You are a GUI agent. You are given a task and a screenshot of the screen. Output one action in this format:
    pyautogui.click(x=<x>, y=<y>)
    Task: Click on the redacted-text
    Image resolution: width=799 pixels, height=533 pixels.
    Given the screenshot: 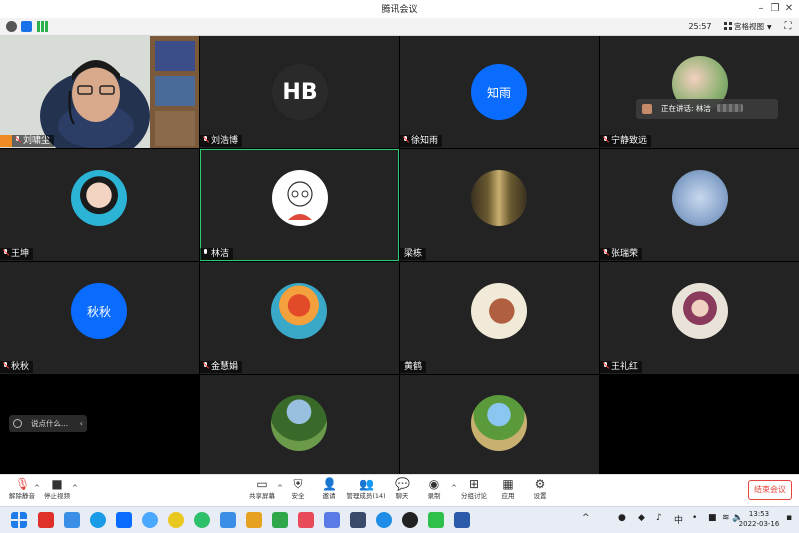 What is the action you would take?
    pyautogui.click(x=729, y=108)
    